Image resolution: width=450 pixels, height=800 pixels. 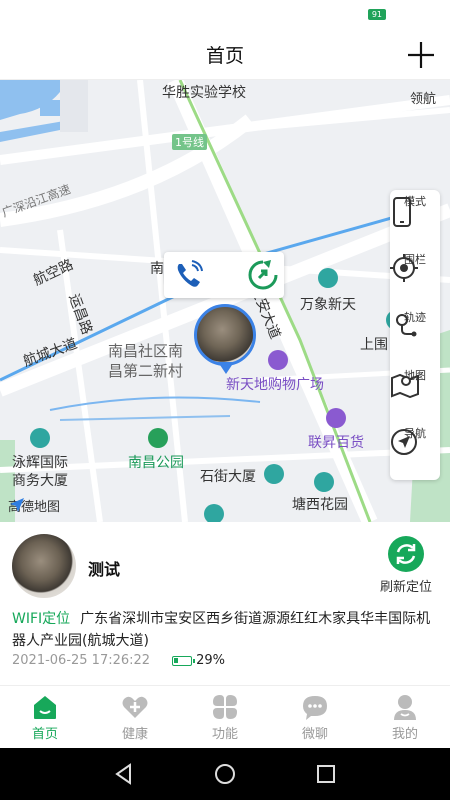 I want to click on tool-track: 轨迹, so click(x=415, y=335).